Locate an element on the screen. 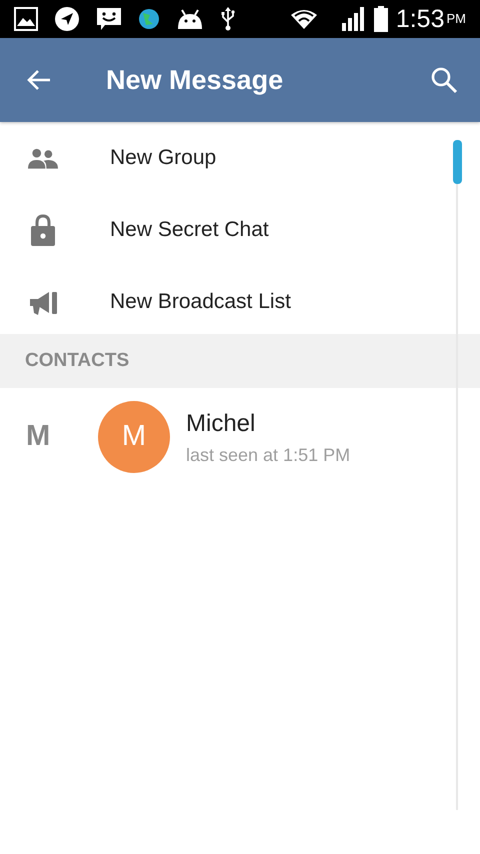 The width and height of the screenshot is (480, 854). chat-face-icon is located at coordinates (109, 19).